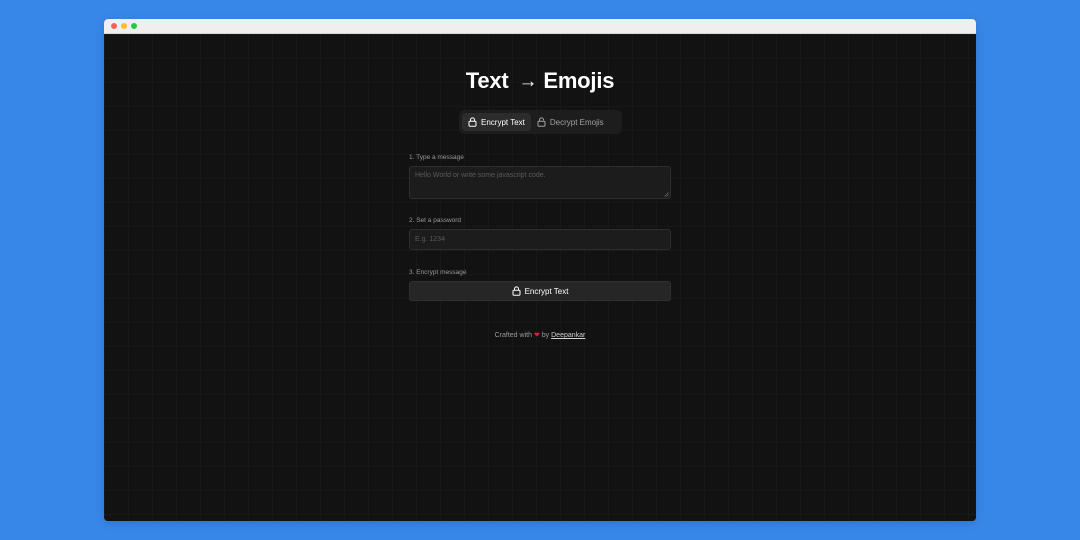  What do you see at coordinates (536, 335) in the screenshot?
I see `heart-icon: ❤` at bounding box center [536, 335].